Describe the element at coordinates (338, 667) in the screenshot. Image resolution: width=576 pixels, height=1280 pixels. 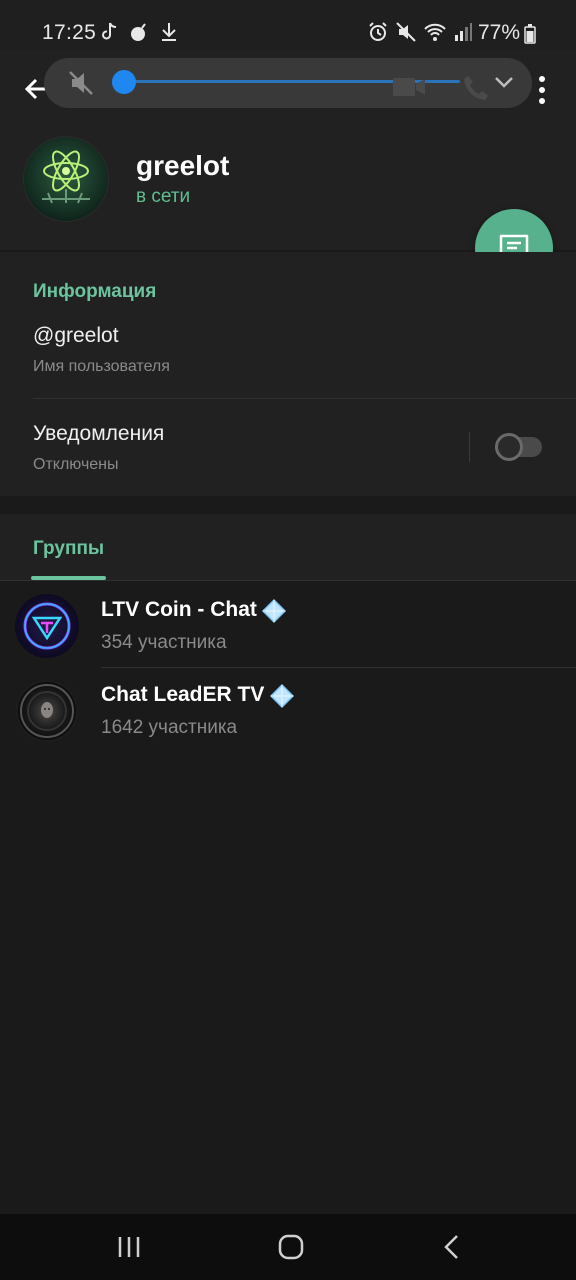
I see `list-divider` at that location.